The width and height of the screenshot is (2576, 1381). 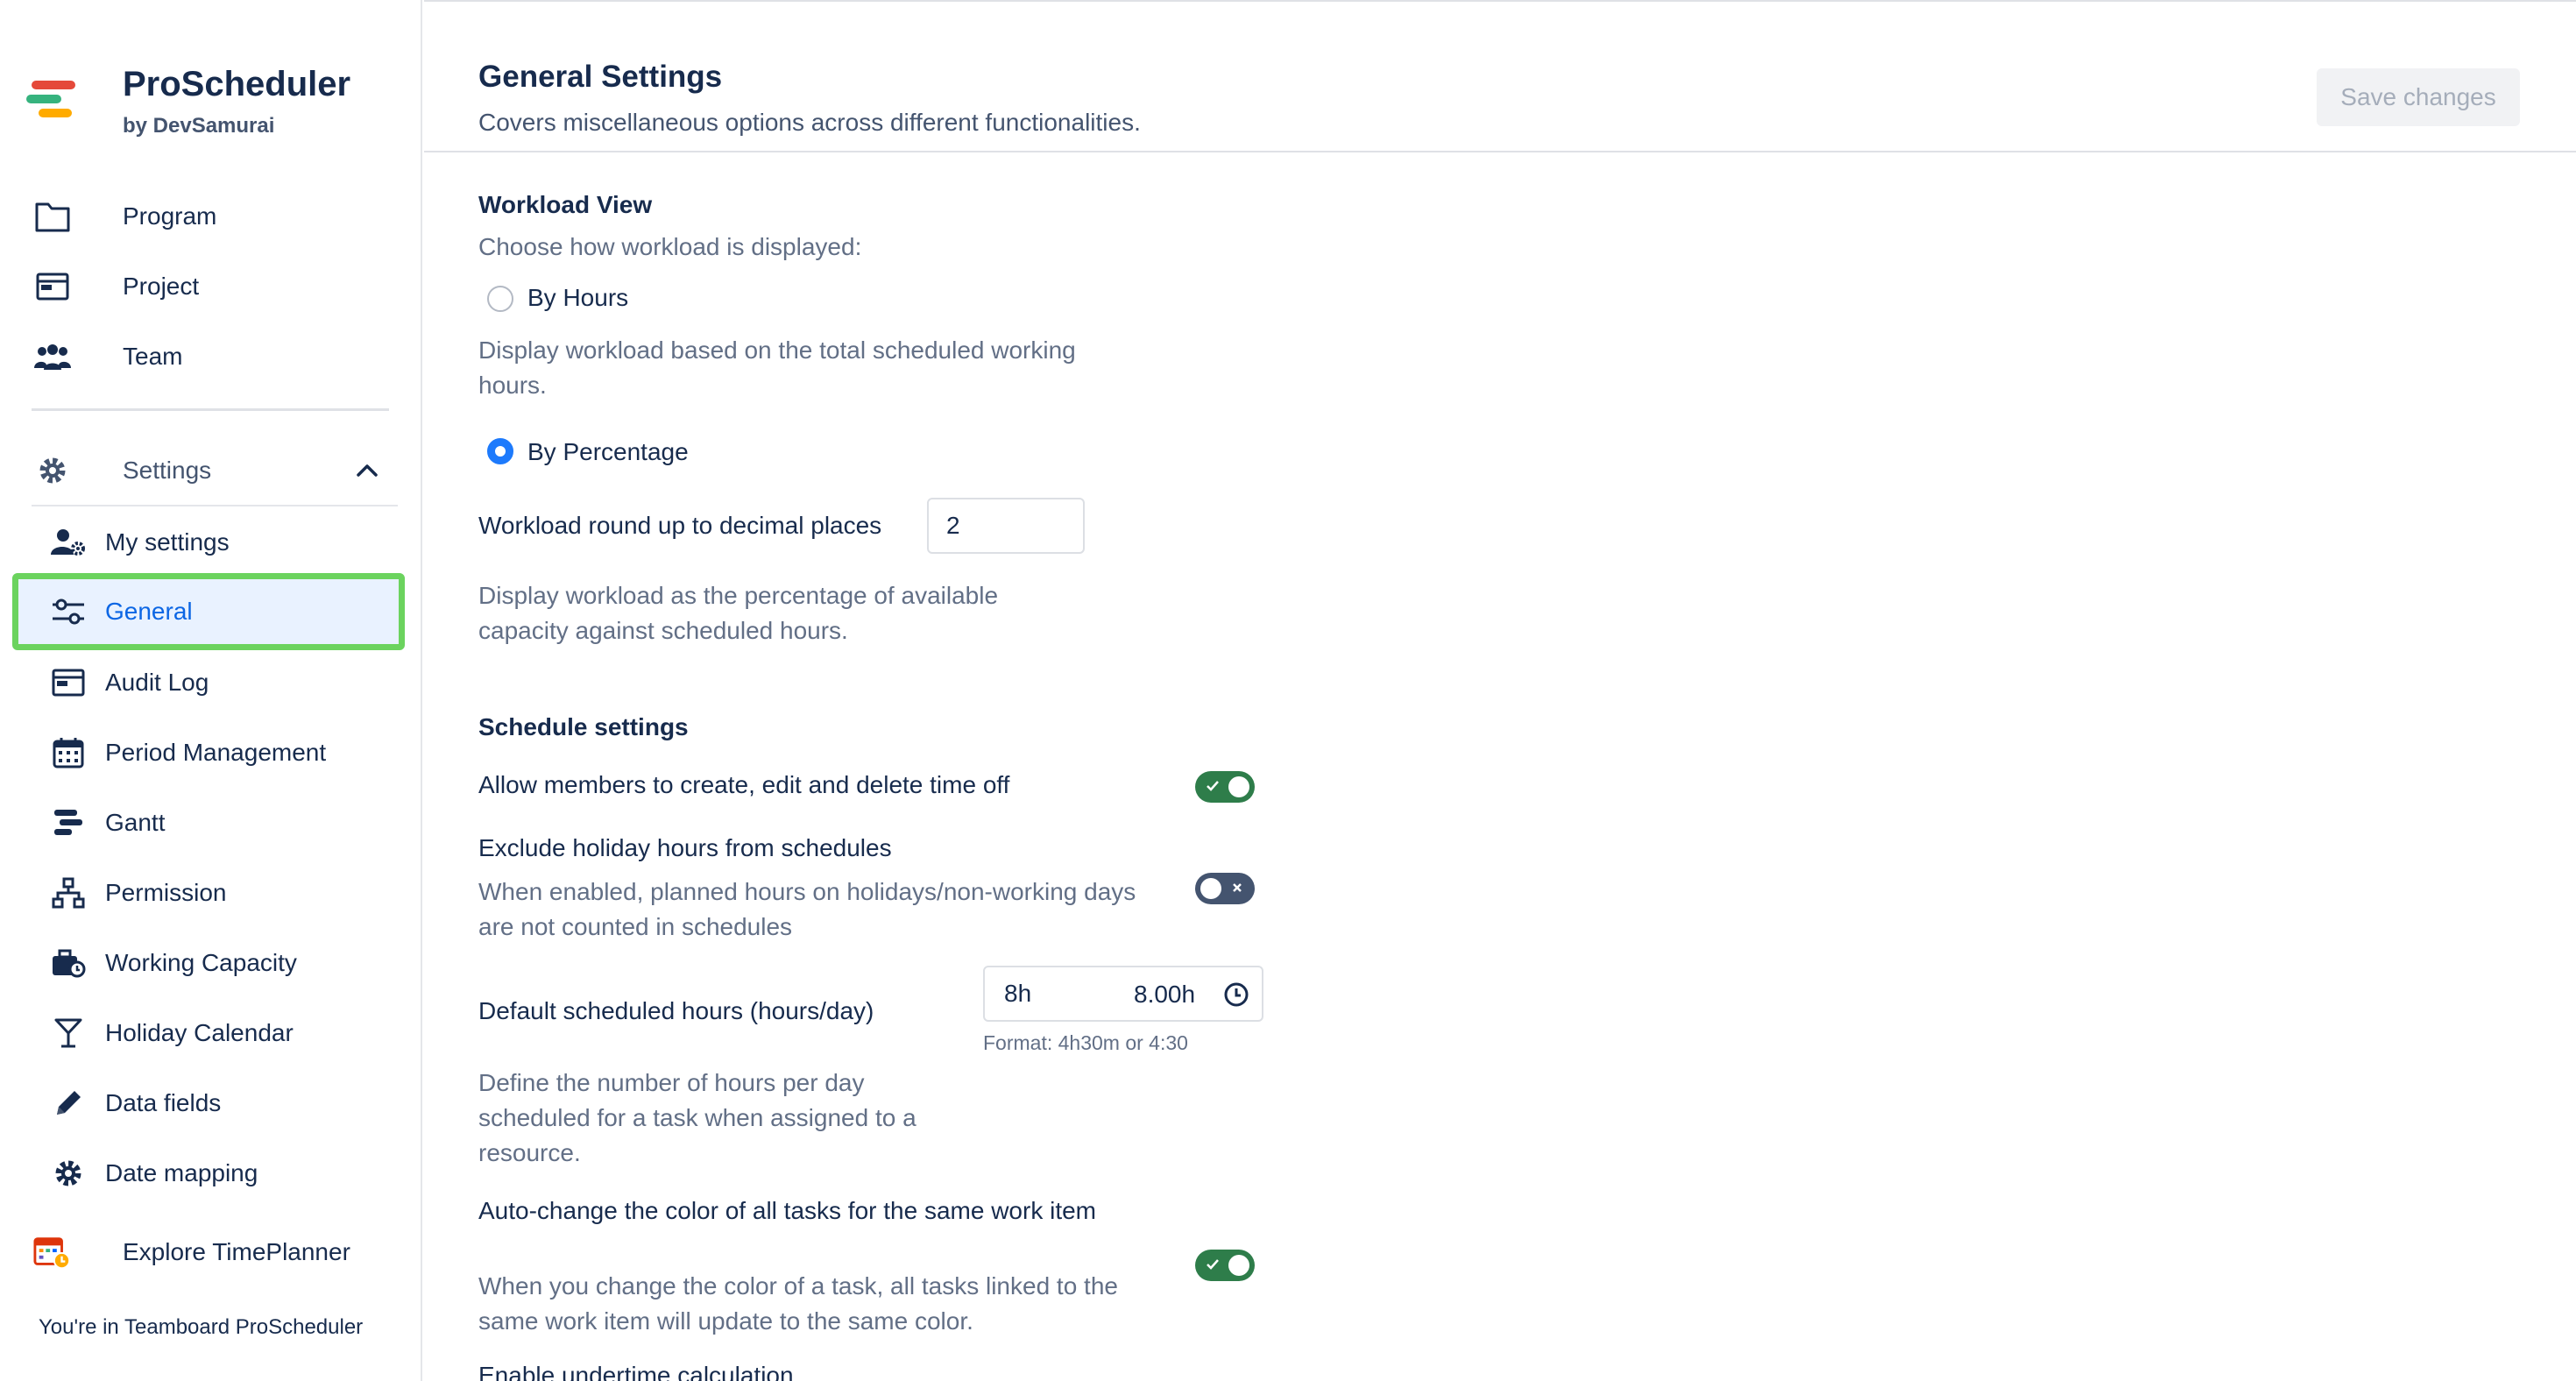 What do you see at coordinates (212, 683) in the screenshot?
I see `settings-item-audit-log: Audit Log` at bounding box center [212, 683].